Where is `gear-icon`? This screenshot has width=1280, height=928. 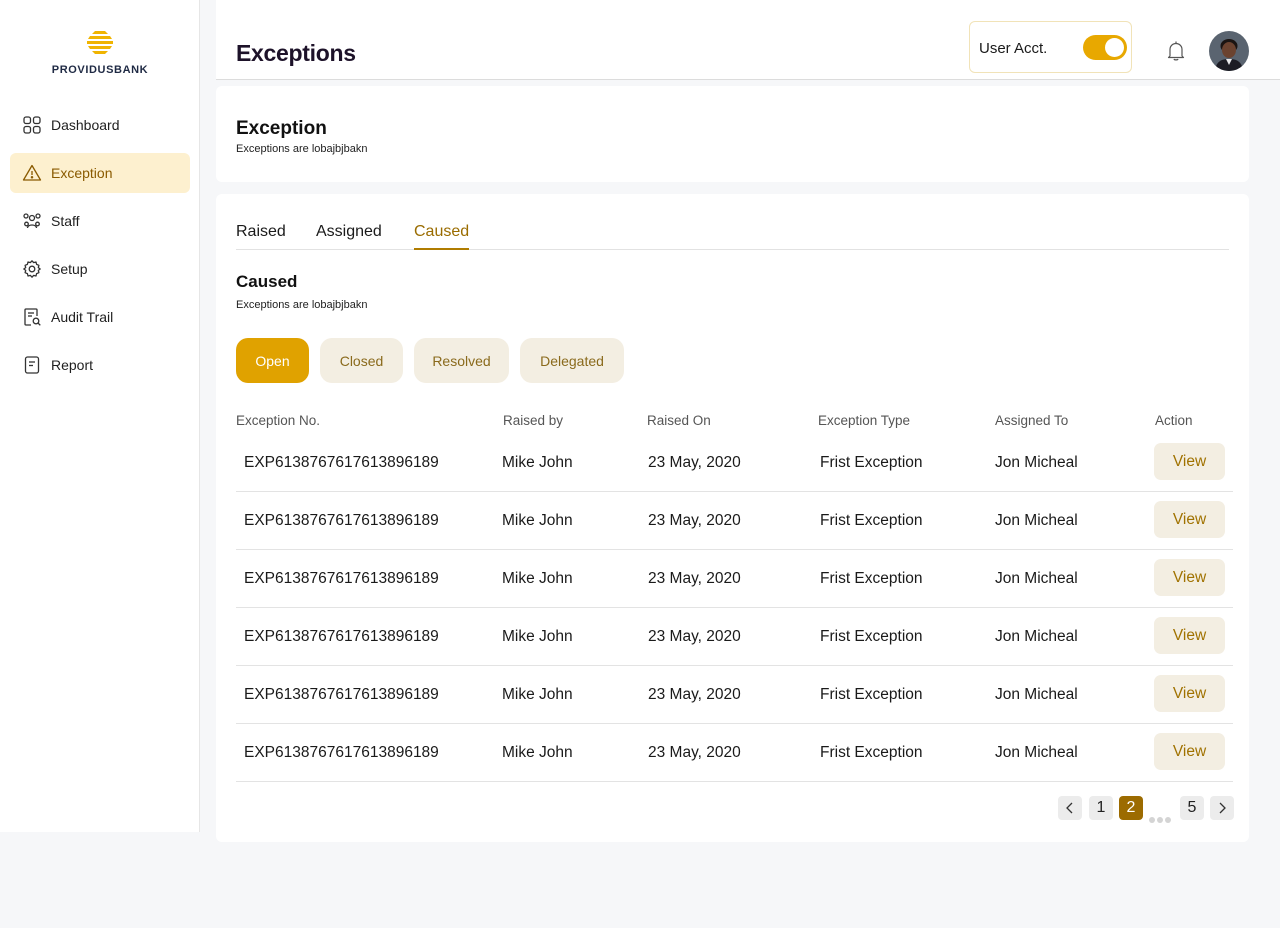 gear-icon is located at coordinates (32, 269).